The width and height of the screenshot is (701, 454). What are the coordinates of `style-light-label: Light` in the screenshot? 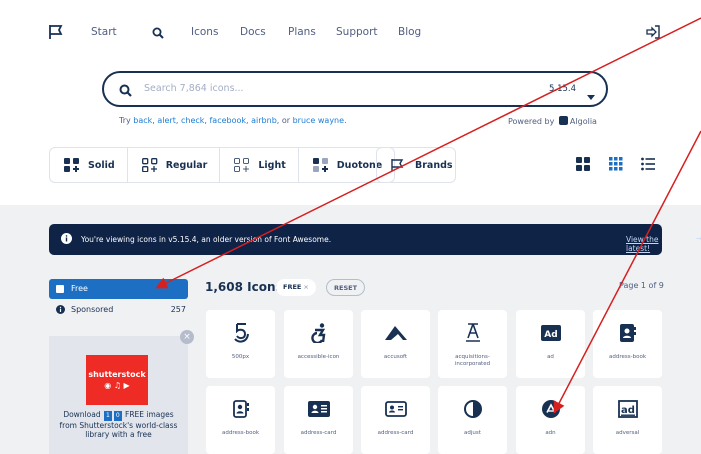 It's located at (272, 165).